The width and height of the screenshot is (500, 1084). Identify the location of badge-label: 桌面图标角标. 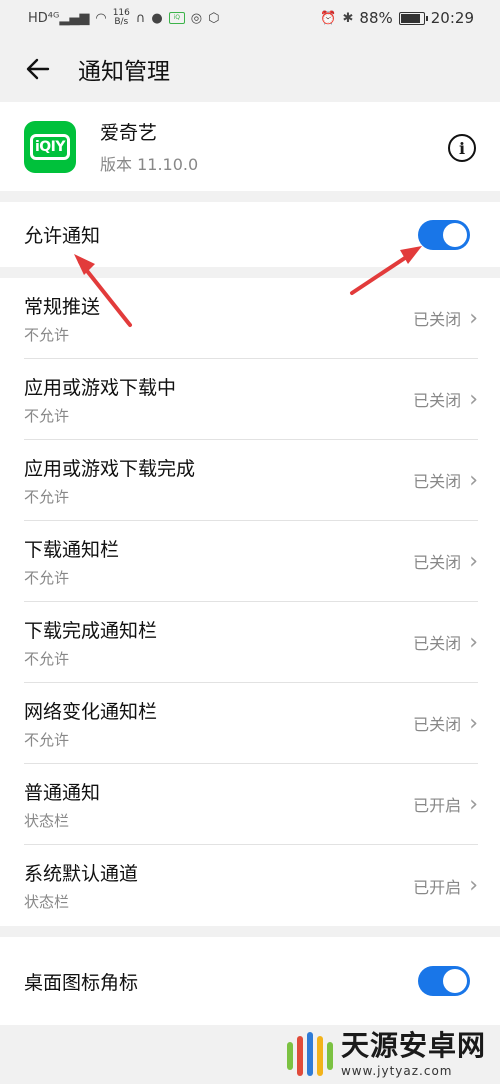
(81, 982).